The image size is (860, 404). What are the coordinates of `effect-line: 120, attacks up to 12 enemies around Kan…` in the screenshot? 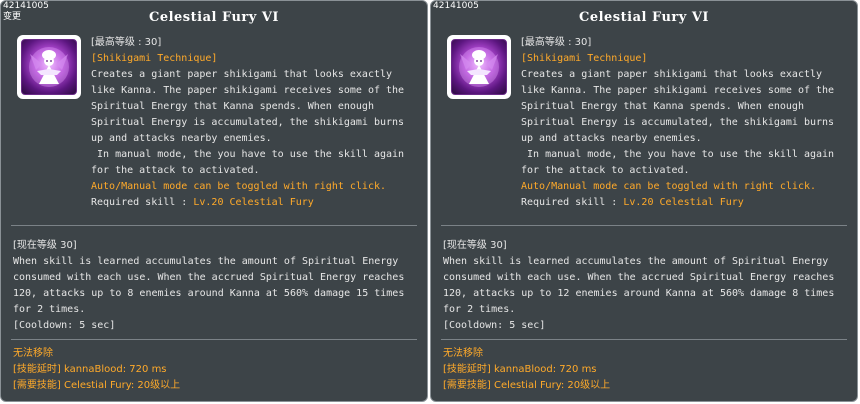 It's located at (639, 293).